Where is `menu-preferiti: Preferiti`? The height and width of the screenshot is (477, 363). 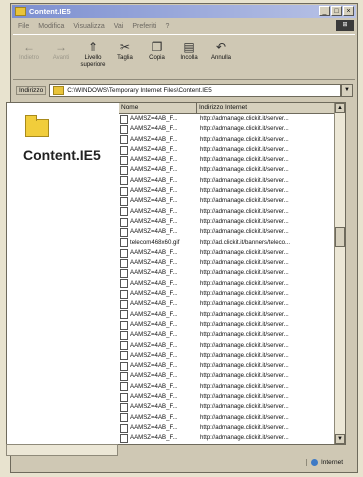
menu-preferiti: Preferiti is located at coordinates (144, 26).